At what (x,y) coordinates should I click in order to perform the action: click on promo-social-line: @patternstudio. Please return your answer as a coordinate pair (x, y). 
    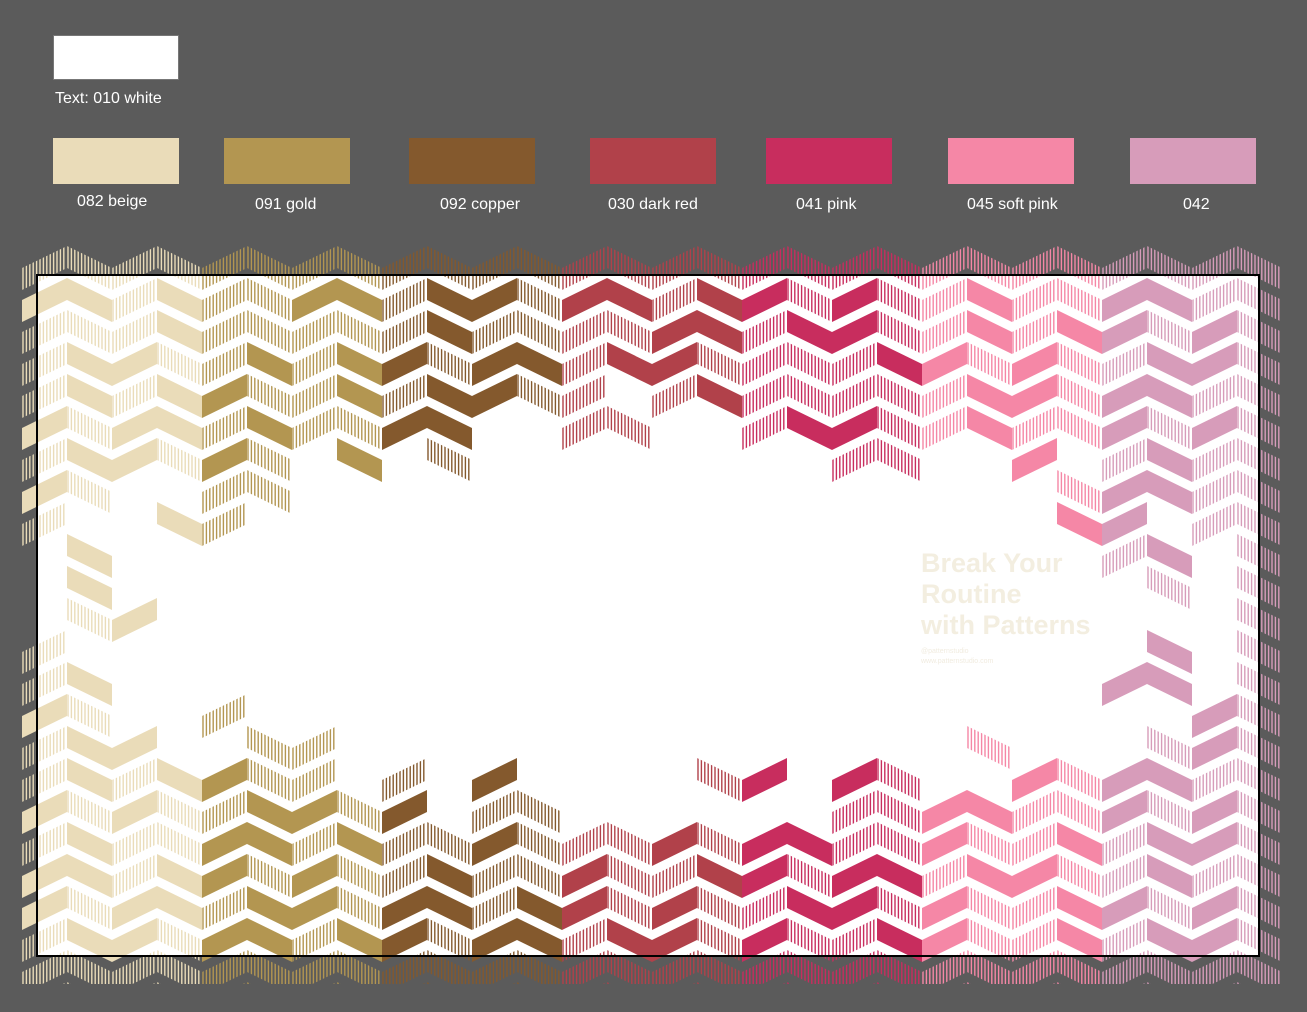
    Looking at the image, I should click on (945, 651).